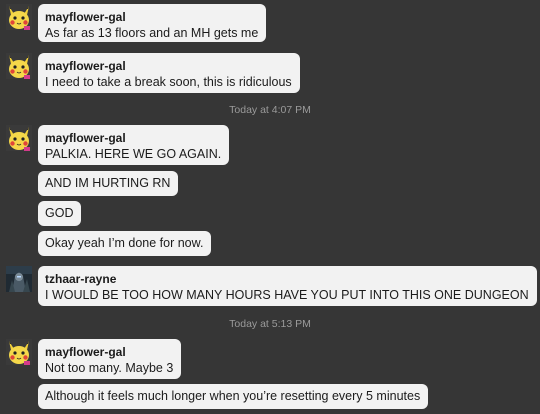 The width and height of the screenshot is (540, 414). I want to click on message-bubble: Okay yeah I’m done for now., so click(125, 243).